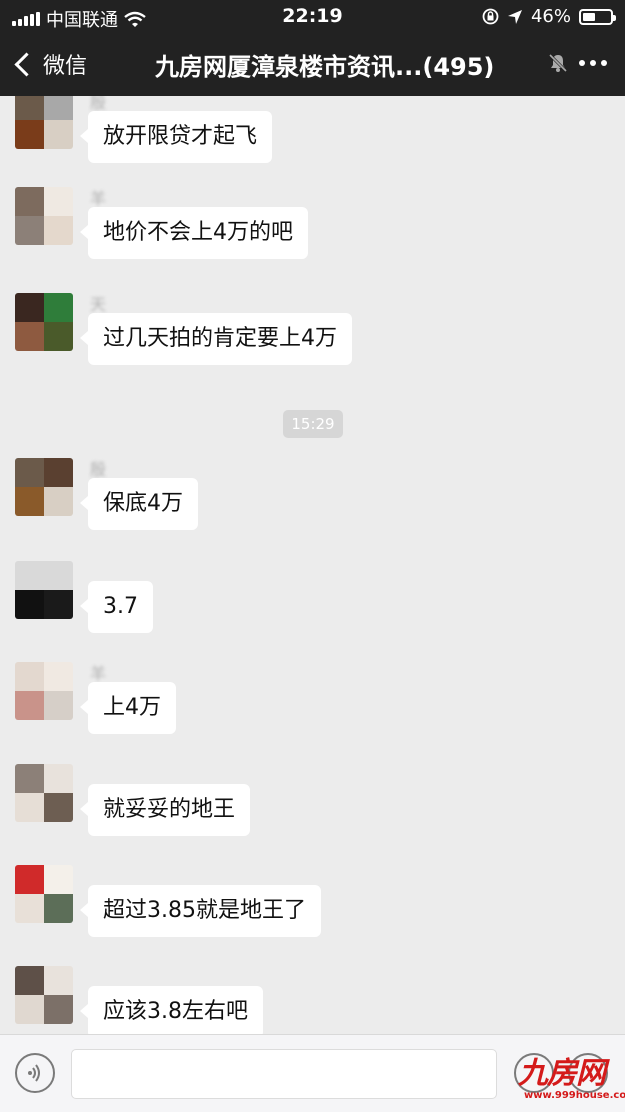 The width and height of the screenshot is (625, 1112). I want to click on battery-percent: 46%, so click(550, 16).